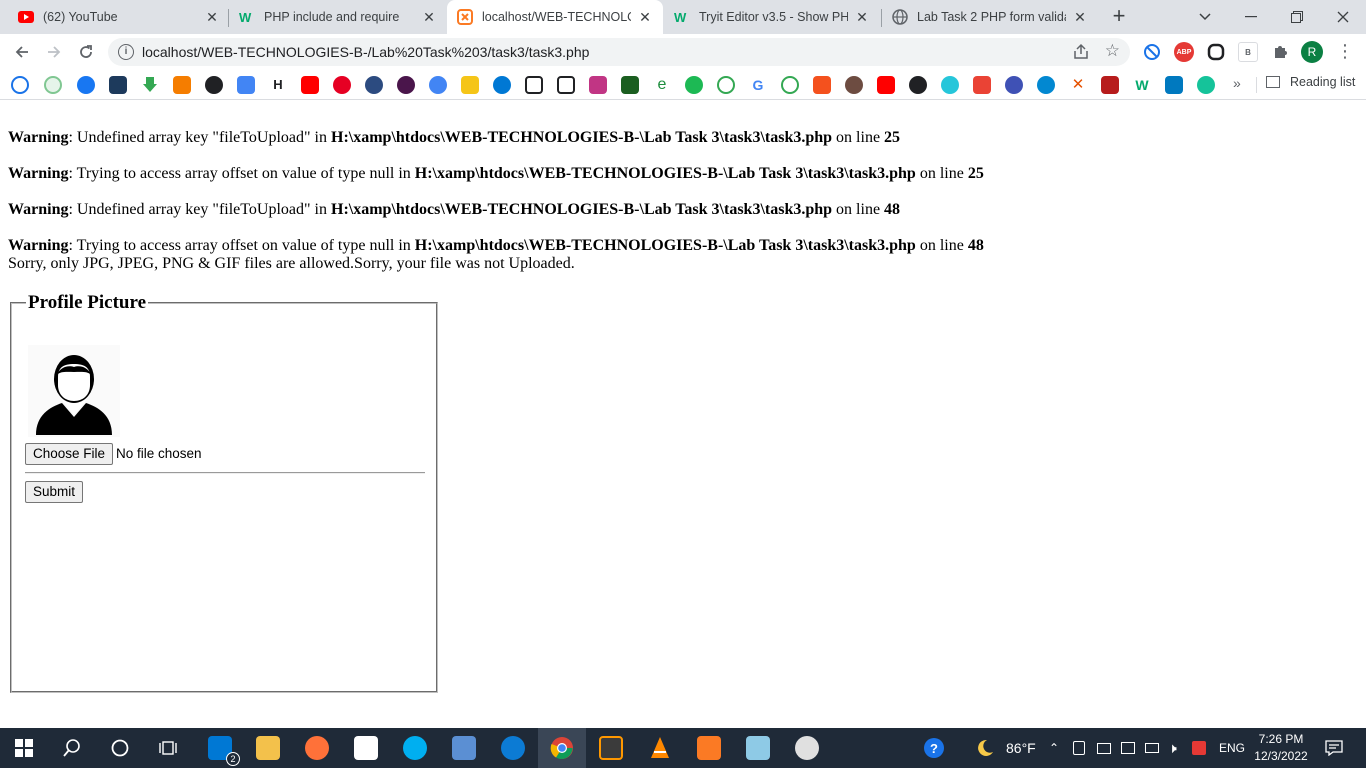 This screenshot has width=1366, height=768. What do you see at coordinates (182, 85) in the screenshot?
I see `blogger-icon` at bounding box center [182, 85].